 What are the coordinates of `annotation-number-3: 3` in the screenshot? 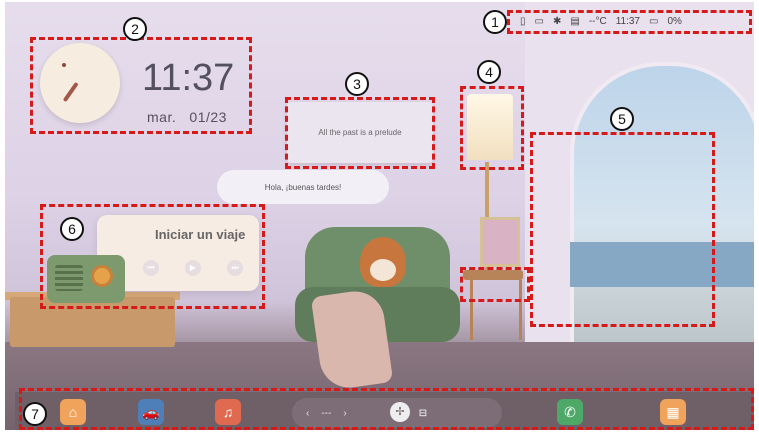 It's located at (357, 84).